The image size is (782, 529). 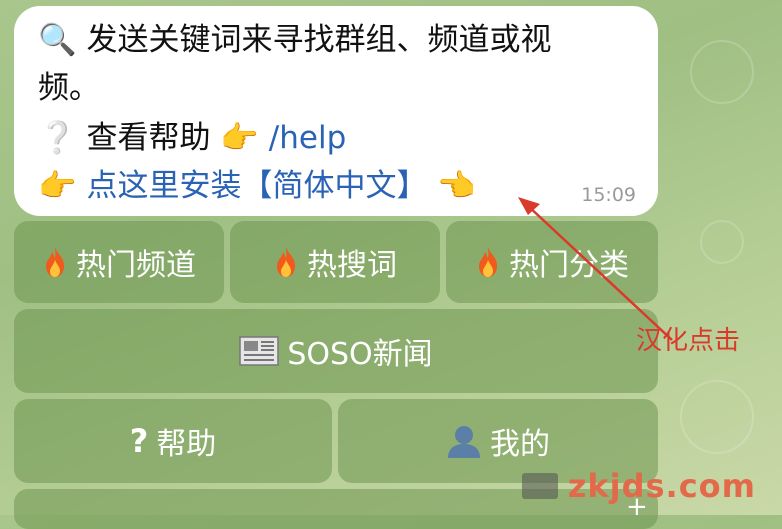 What do you see at coordinates (540, 486) in the screenshot?
I see `watermark-logo` at bounding box center [540, 486].